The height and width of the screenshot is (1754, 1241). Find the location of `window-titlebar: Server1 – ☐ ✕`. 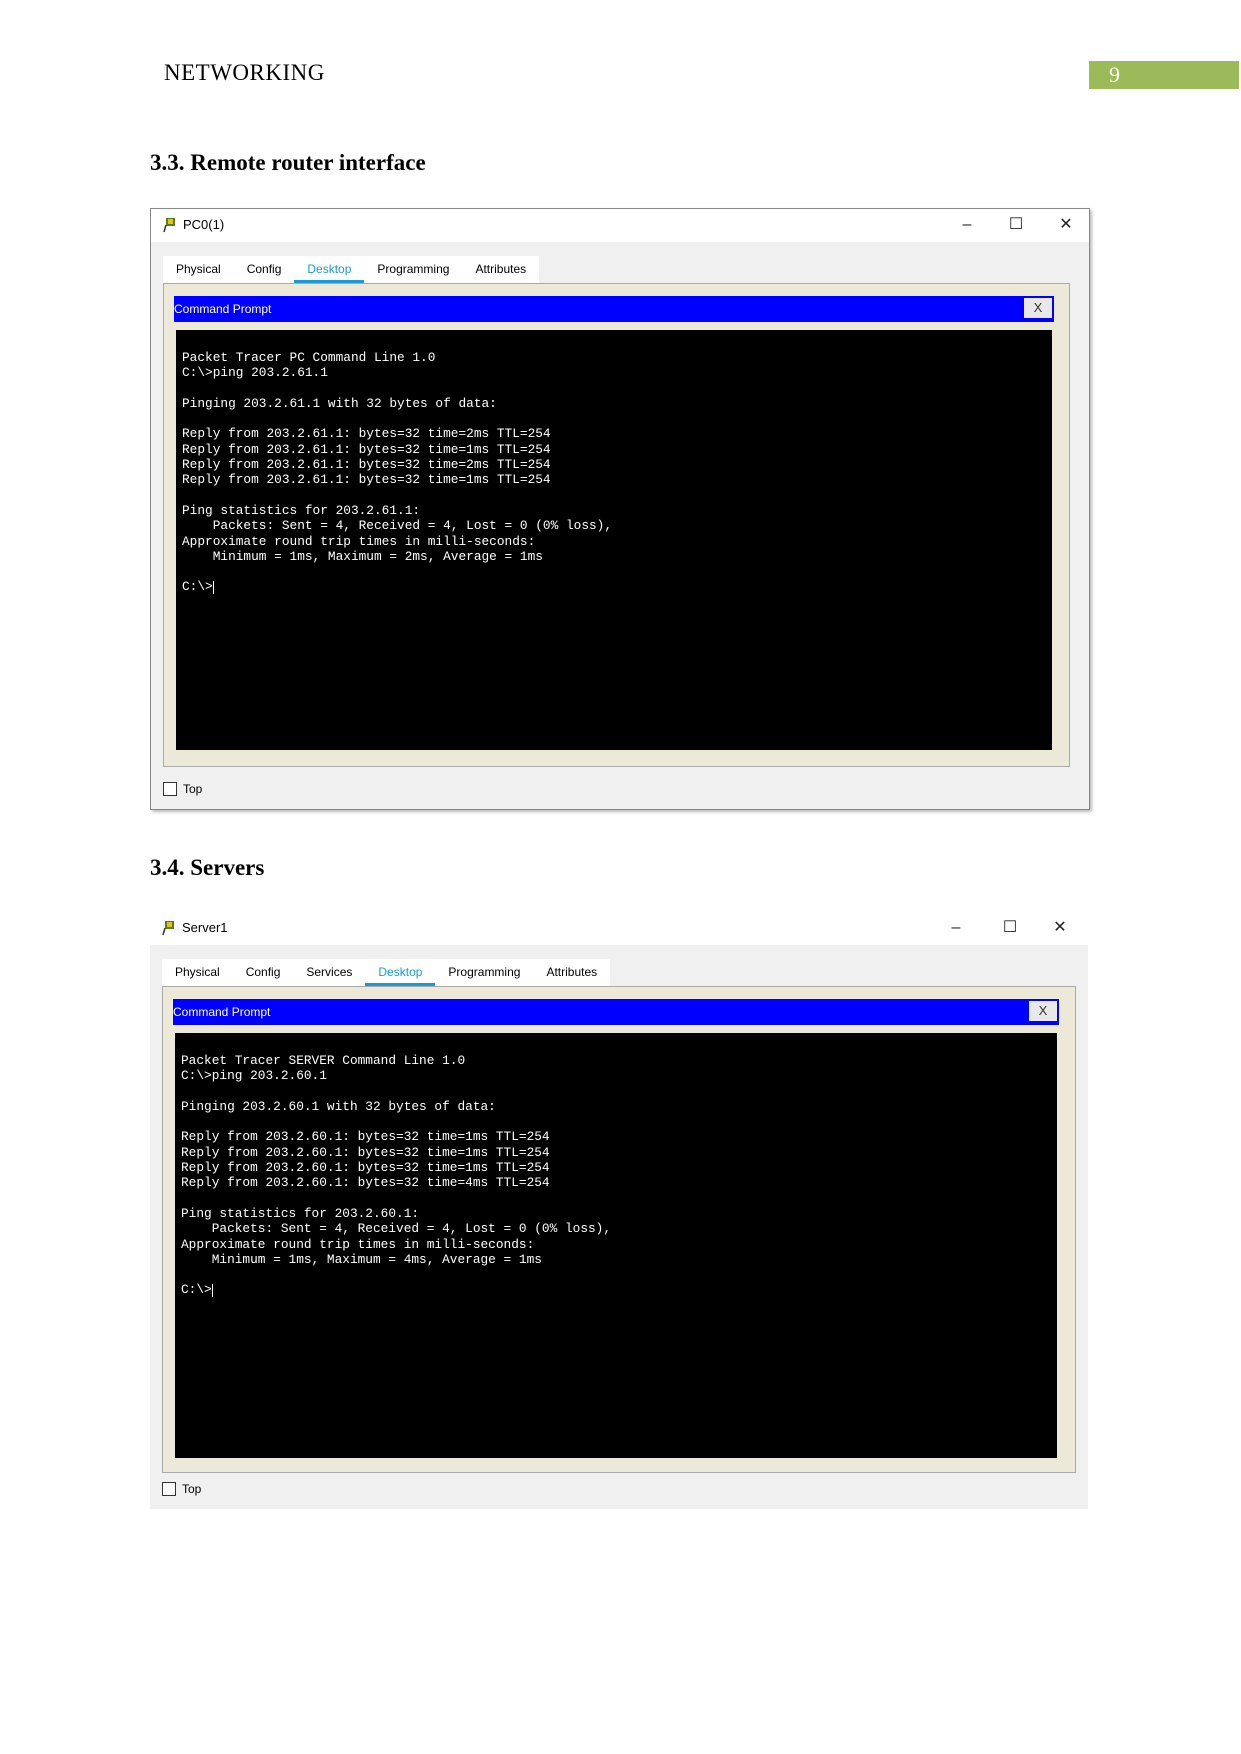

window-titlebar: Server1 – ☐ ✕ is located at coordinates (619, 928).